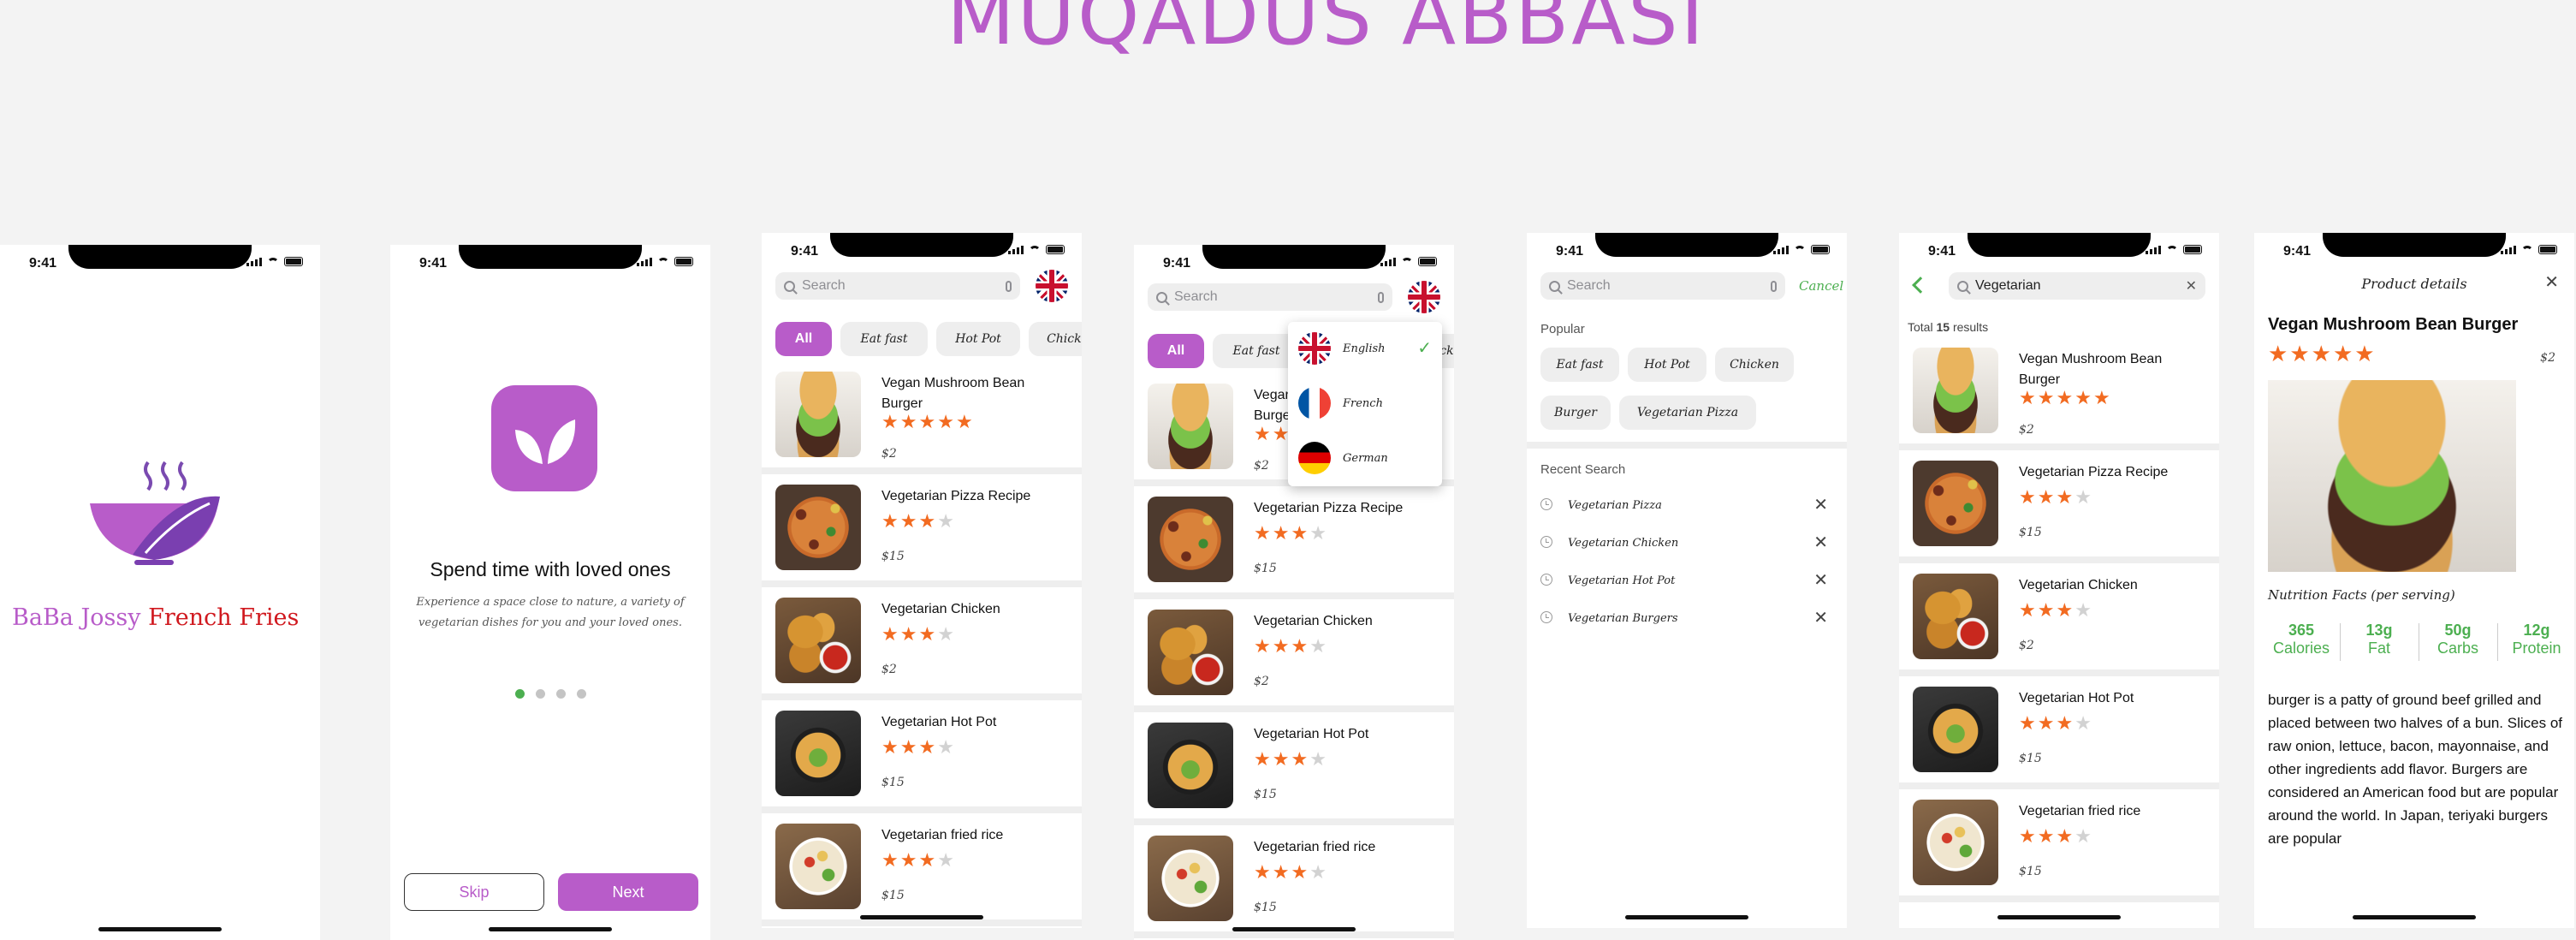 This screenshot has height=940, width=2576. I want to click on language-label: German, so click(1365, 458).